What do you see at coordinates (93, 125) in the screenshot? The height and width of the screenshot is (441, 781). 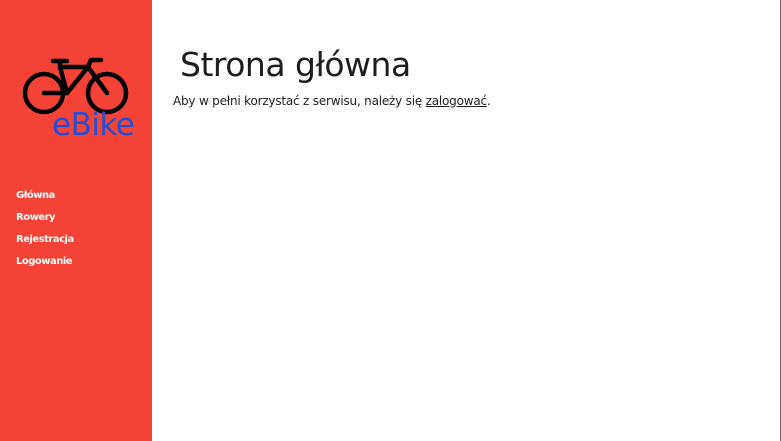 I see `logo-text: eBike` at bounding box center [93, 125].